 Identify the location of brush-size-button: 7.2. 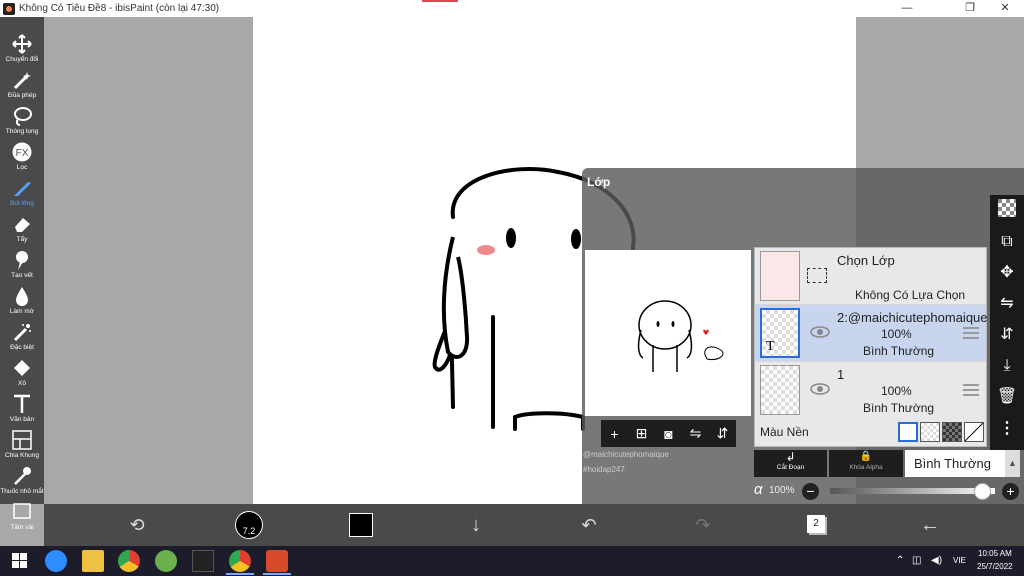
(249, 525).